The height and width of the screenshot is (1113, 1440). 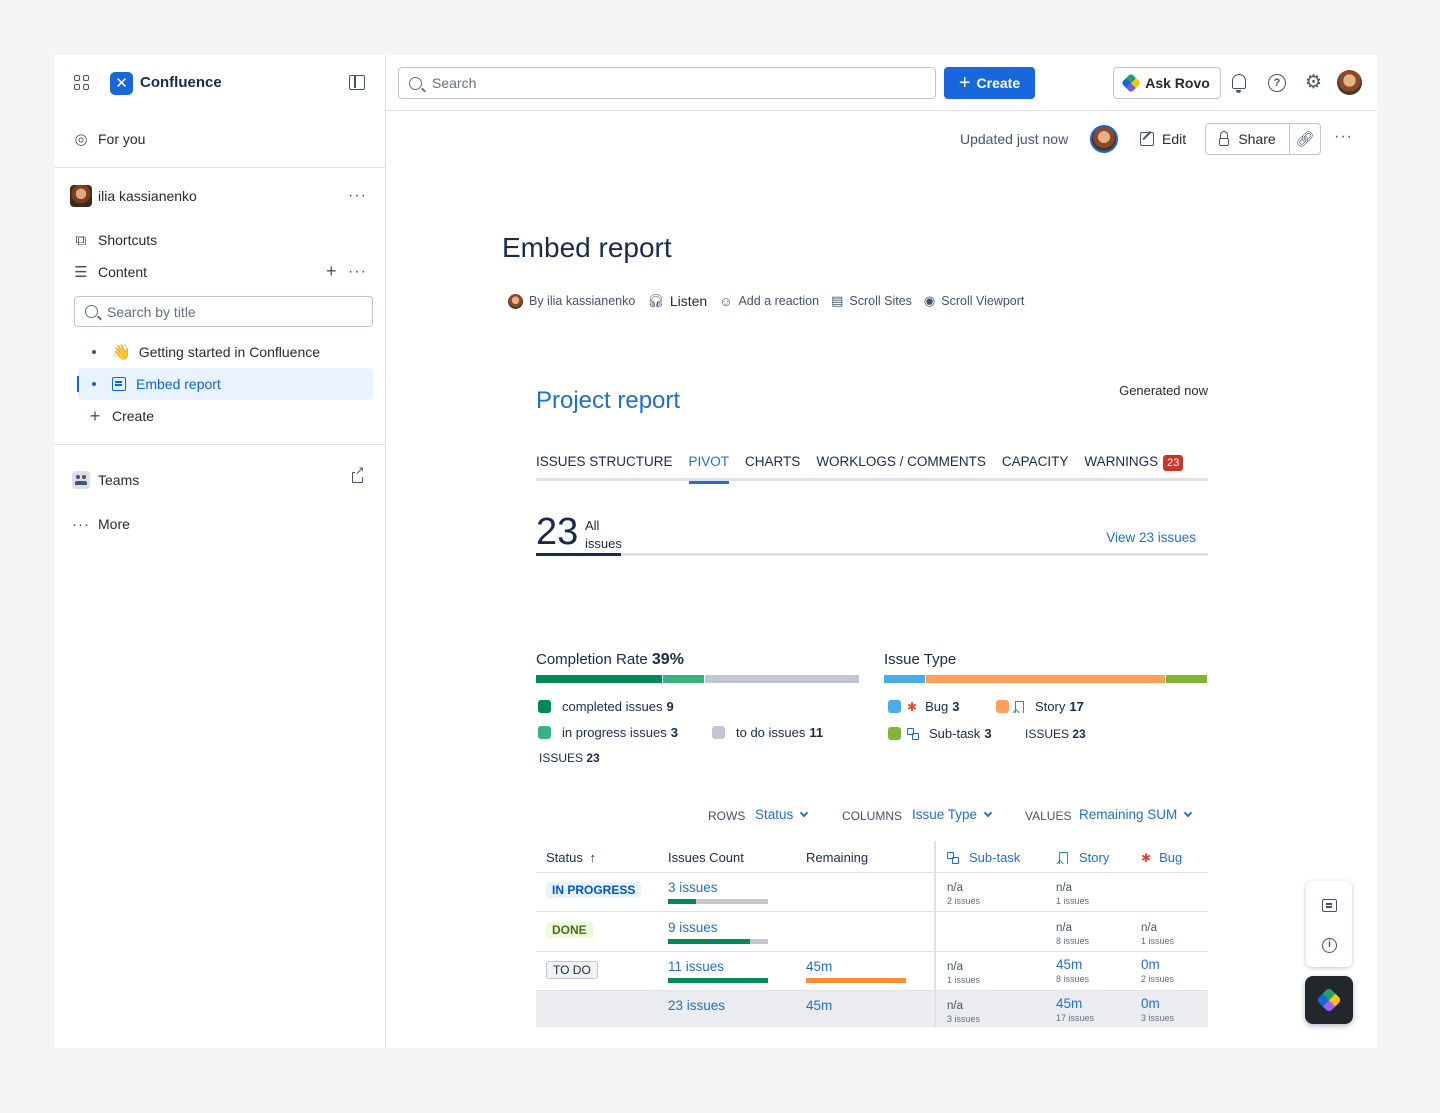 What do you see at coordinates (693, 887) in the screenshot?
I see `issues-count-link: 3 issues` at bounding box center [693, 887].